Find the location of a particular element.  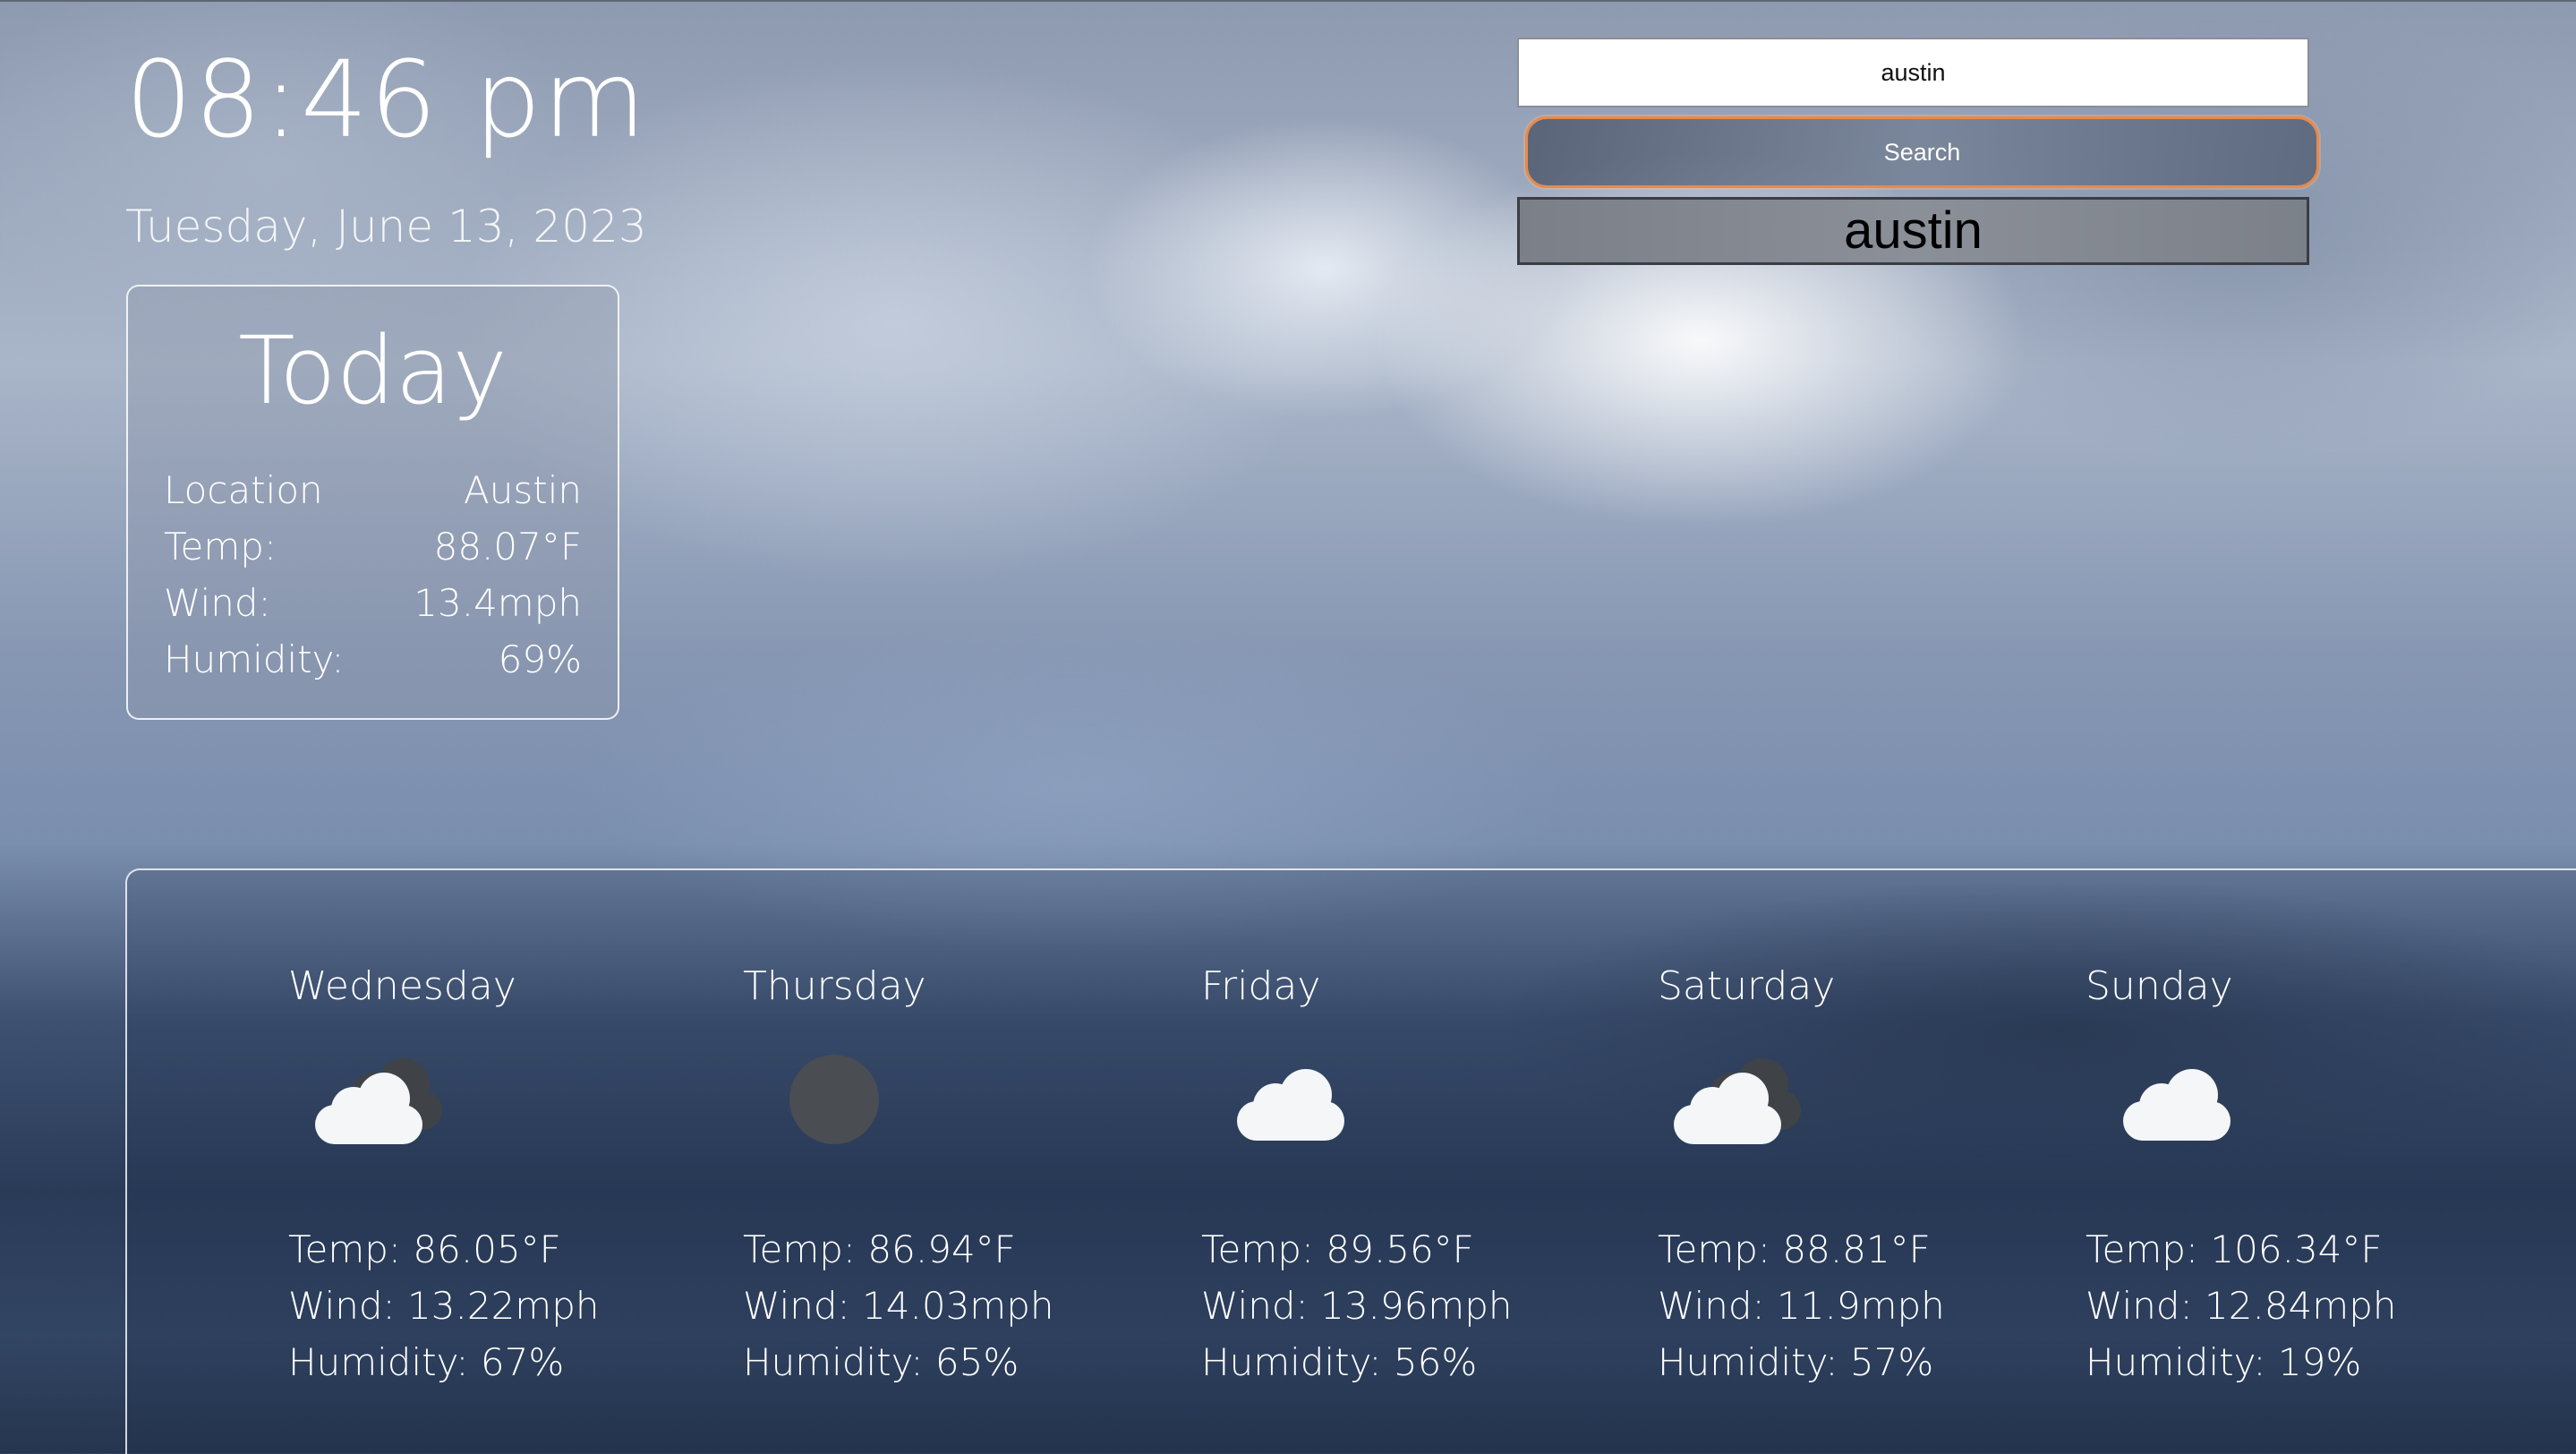

forecast-day-name: Wednesday is located at coordinates (402, 986).